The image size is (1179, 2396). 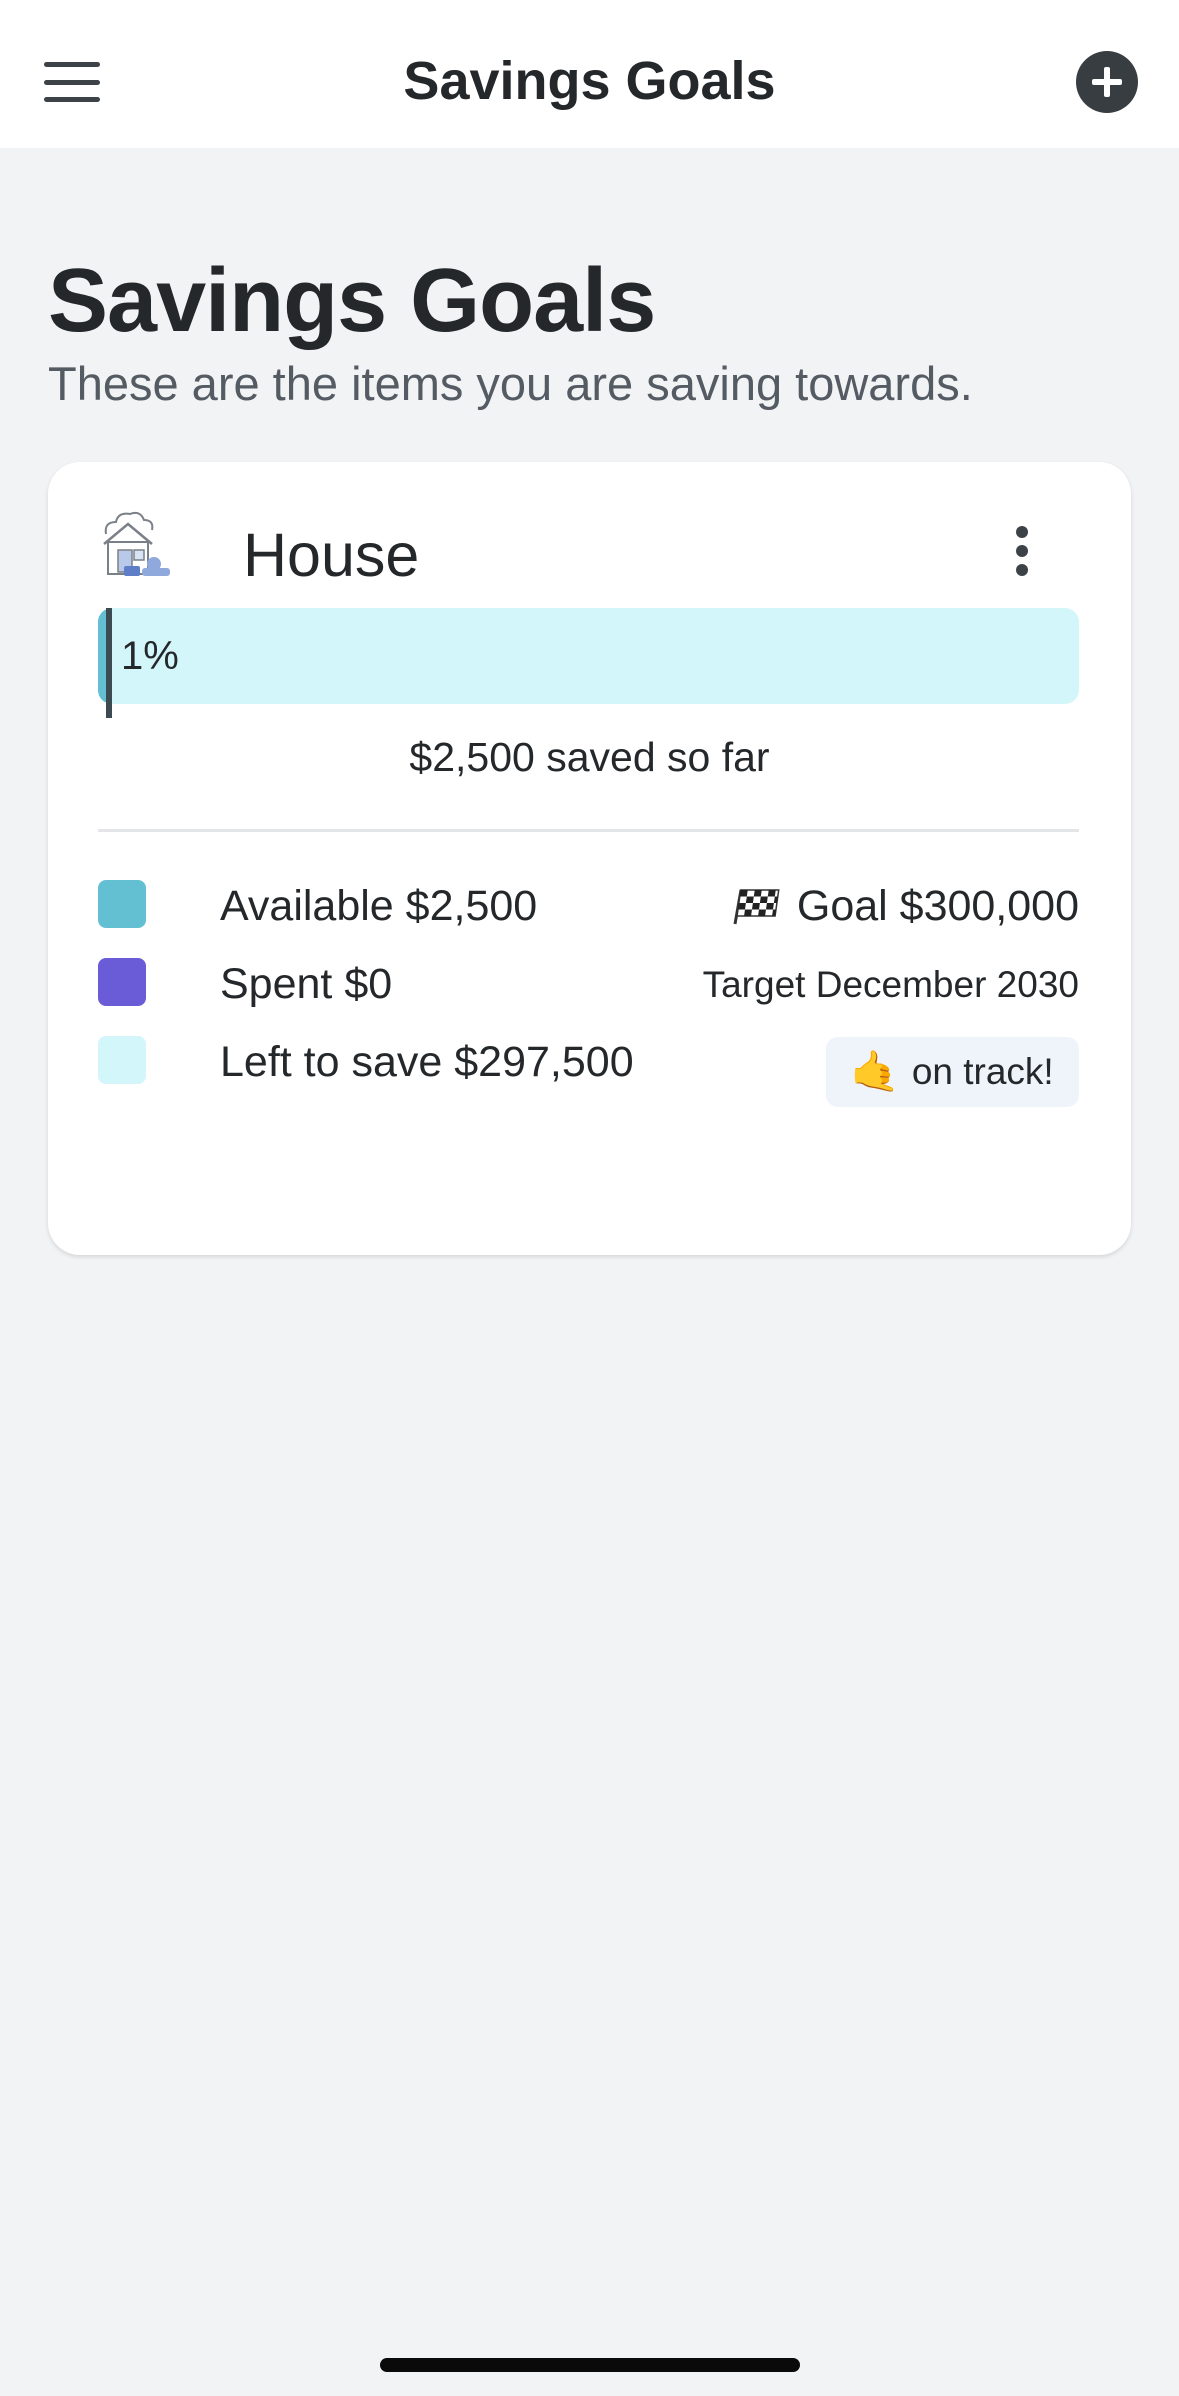 What do you see at coordinates (109, 663) in the screenshot?
I see `progress-marker` at bounding box center [109, 663].